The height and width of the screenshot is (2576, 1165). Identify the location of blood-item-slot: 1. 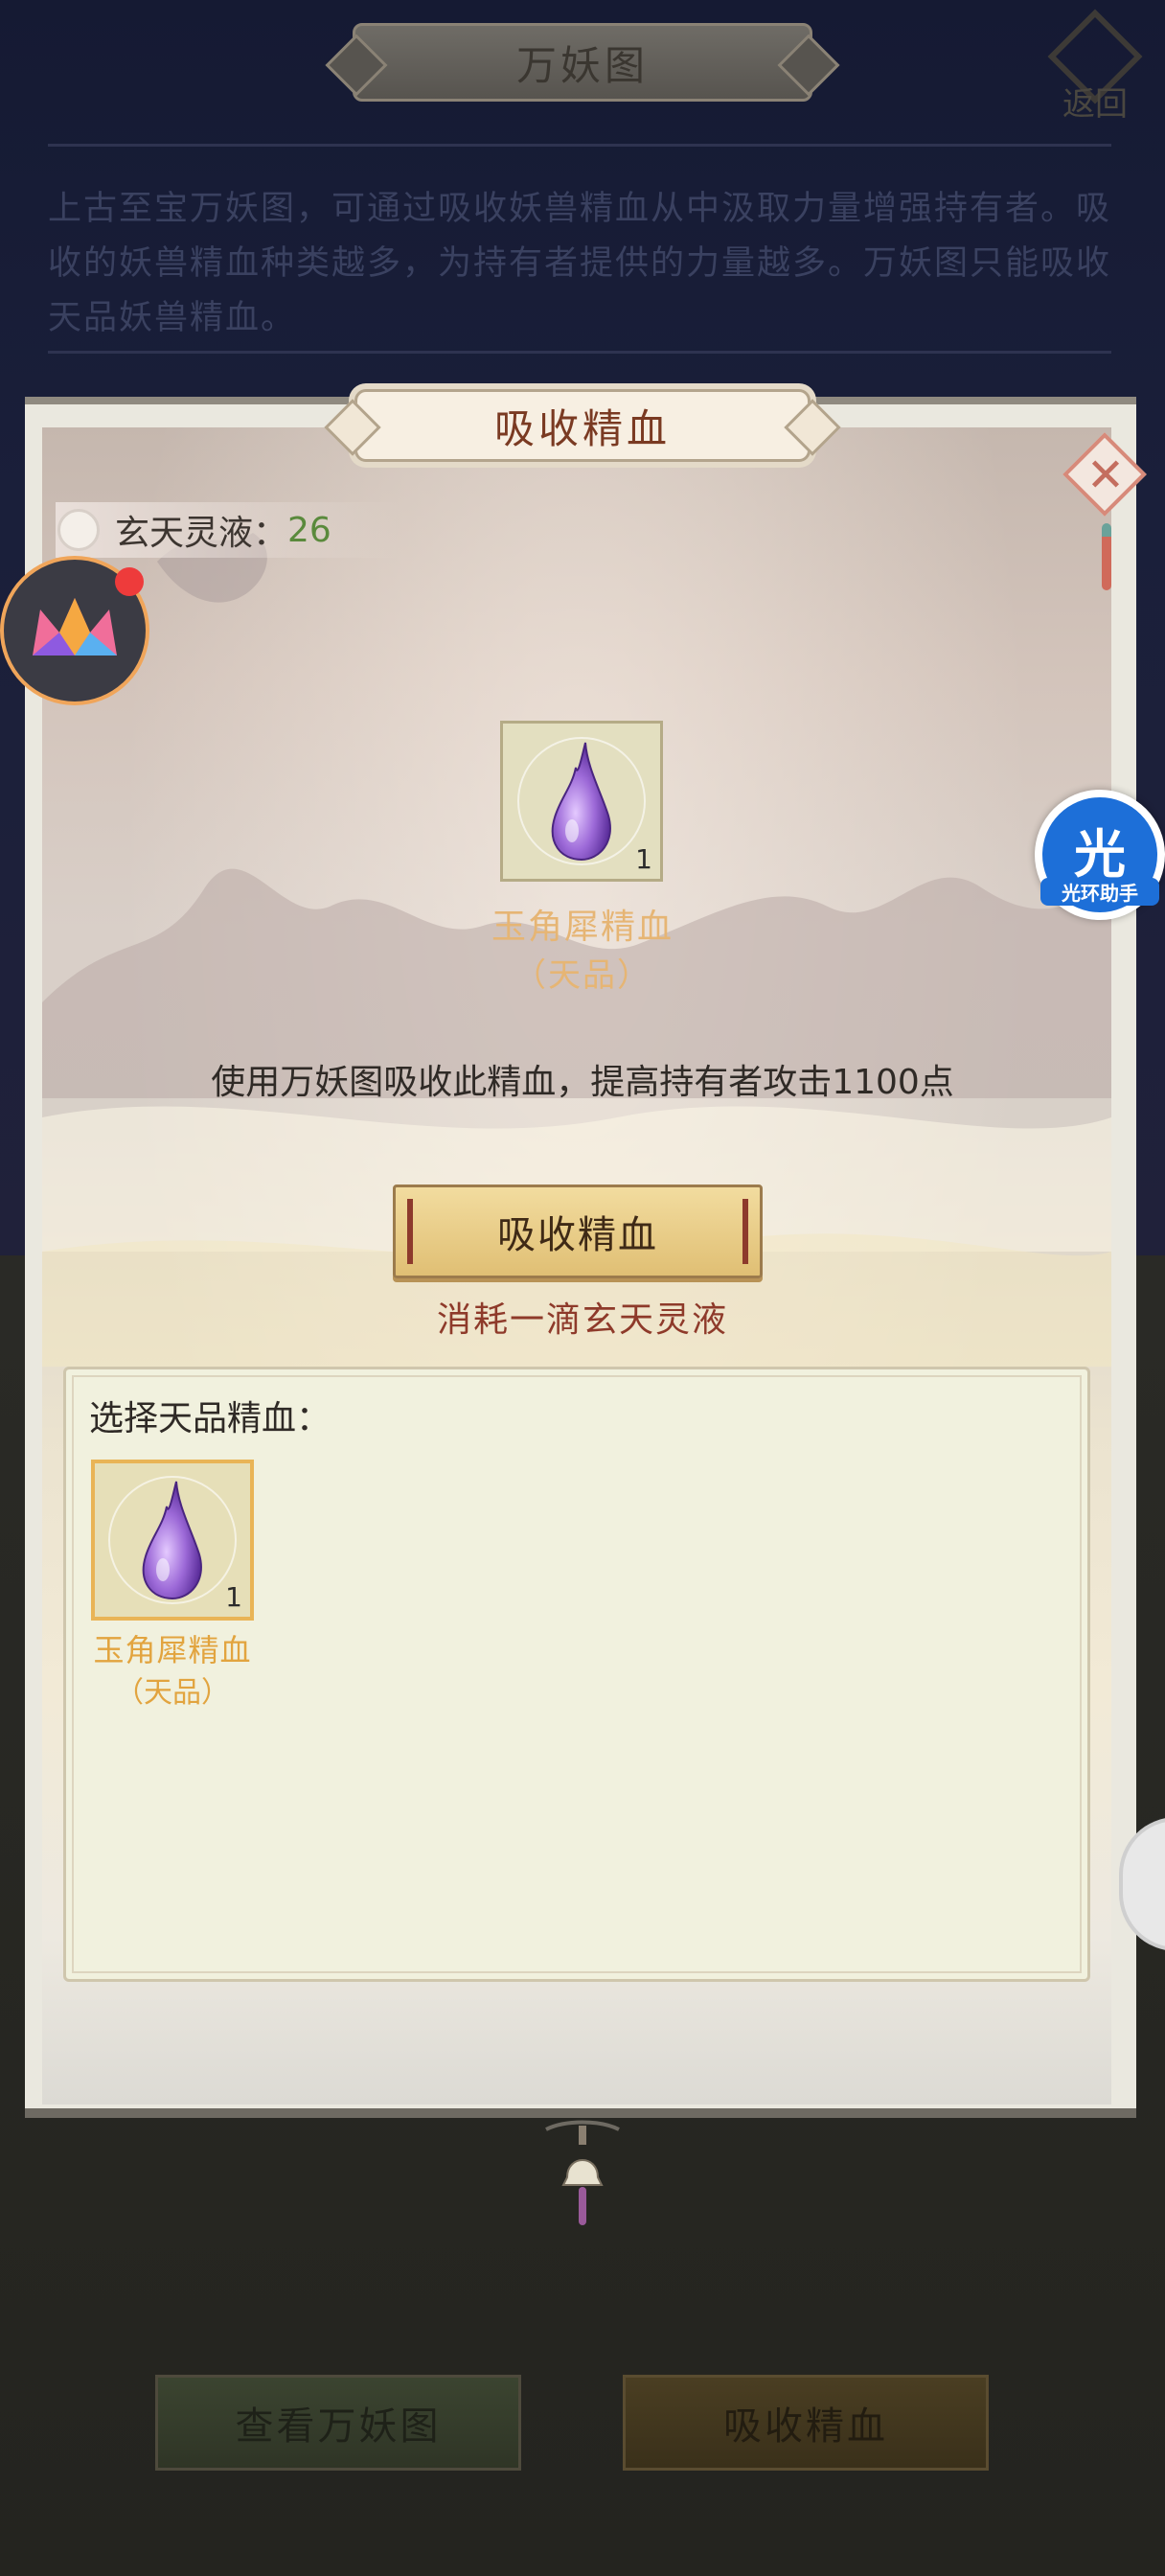
(172, 1540).